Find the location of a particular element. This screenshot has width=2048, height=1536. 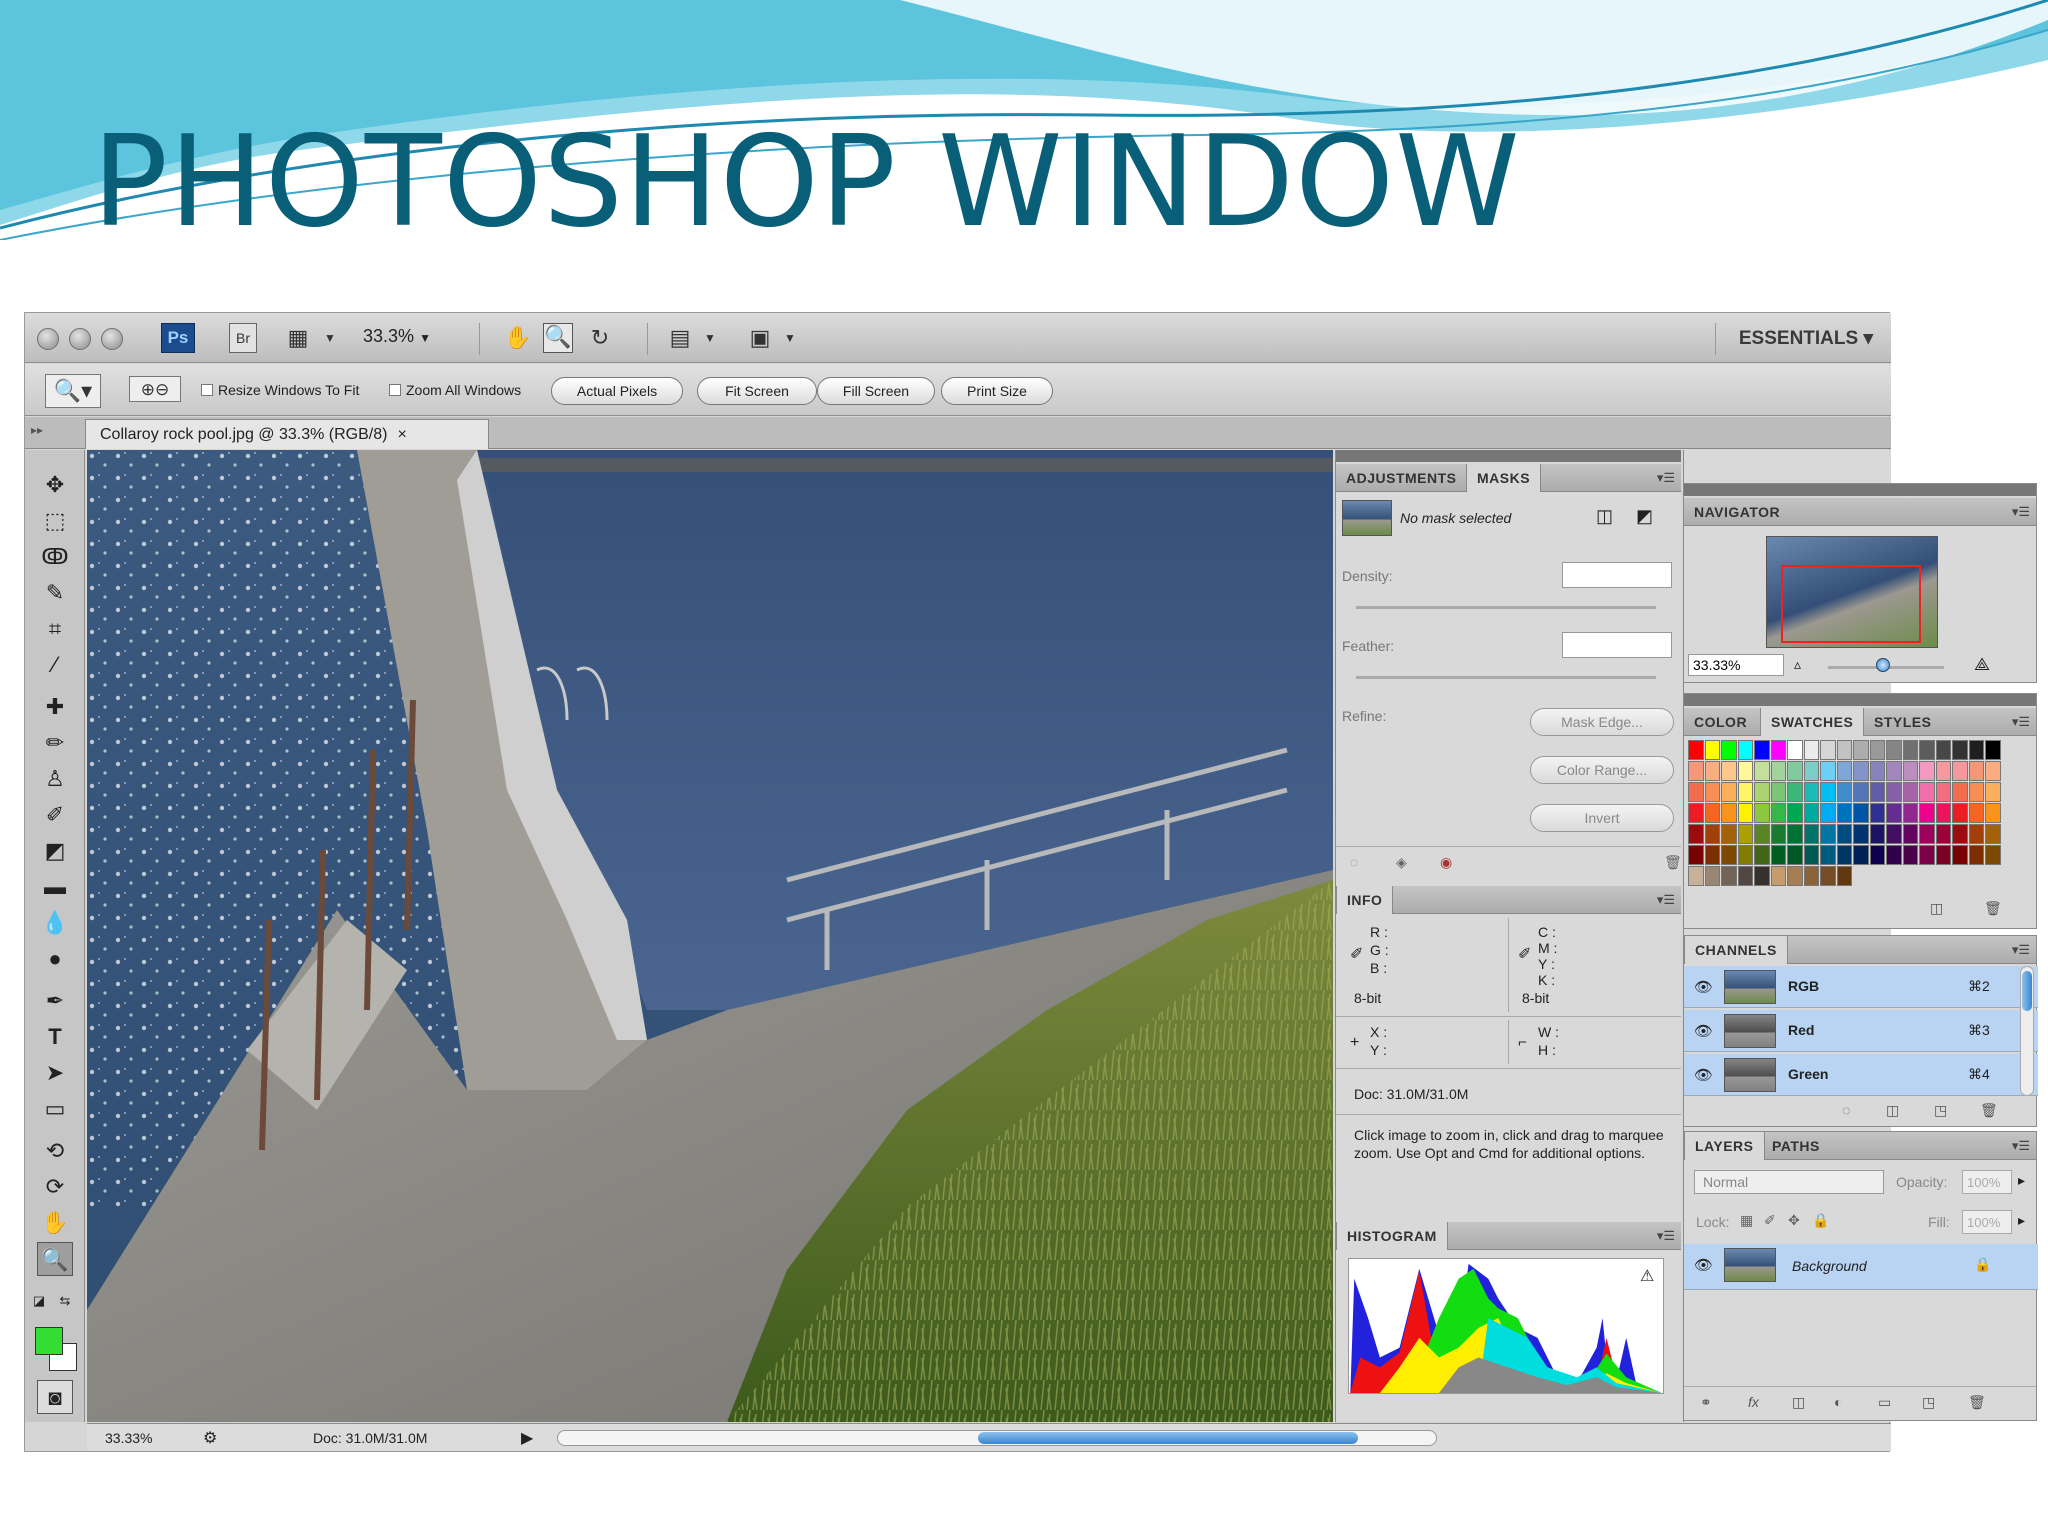

tab-paths: PATHS is located at coordinates (1796, 1146).